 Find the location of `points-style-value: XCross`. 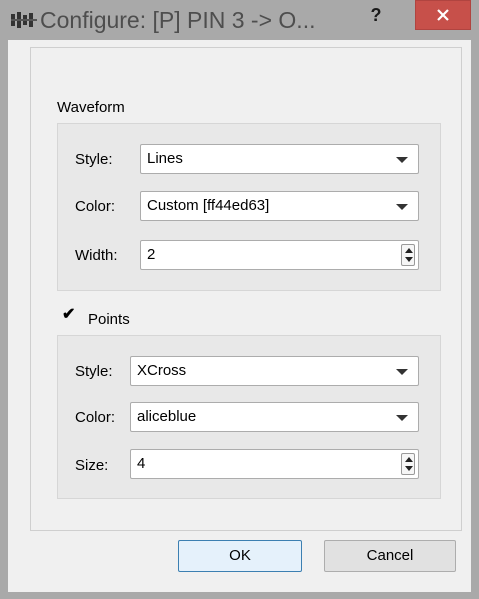

points-style-value: XCross is located at coordinates (162, 370).